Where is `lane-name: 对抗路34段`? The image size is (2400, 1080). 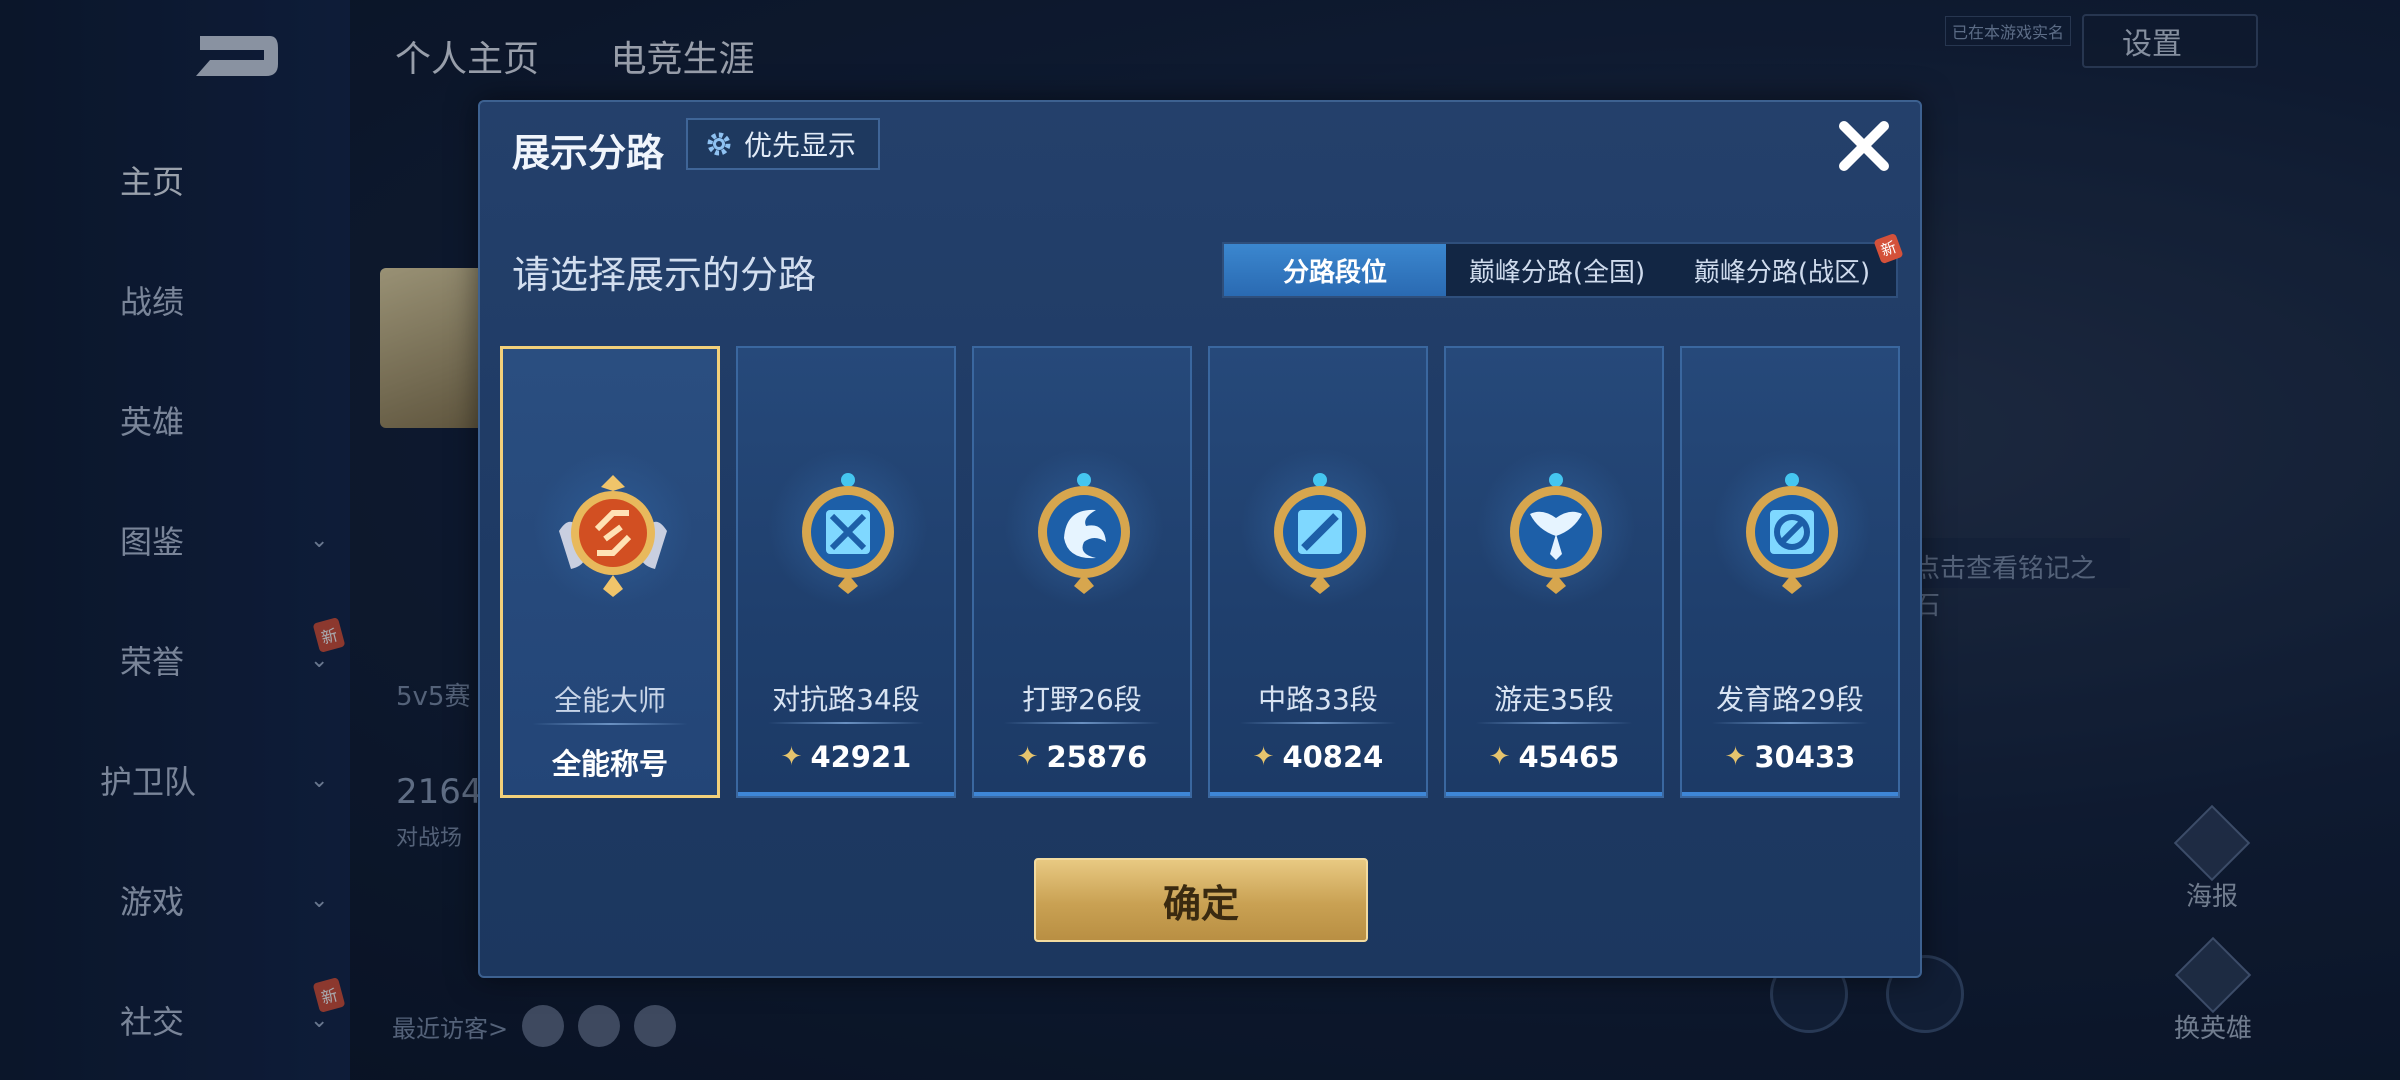 lane-name: 对抗路34段 is located at coordinates (846, 699).